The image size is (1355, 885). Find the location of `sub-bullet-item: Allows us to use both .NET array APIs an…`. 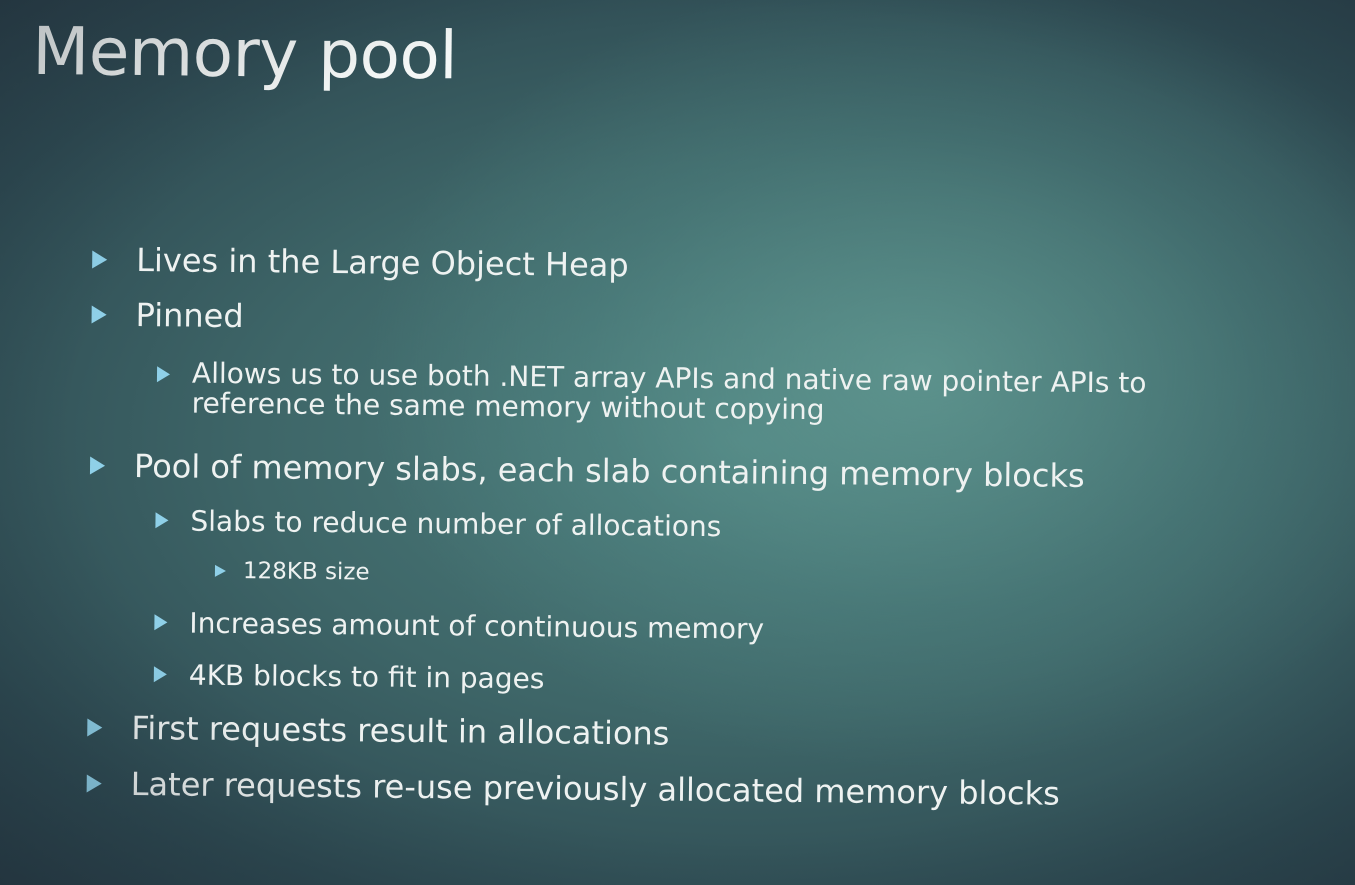

sub-bullet-item: Allows us to use both .NET array APIs an… is located at coordinates (651, 392).